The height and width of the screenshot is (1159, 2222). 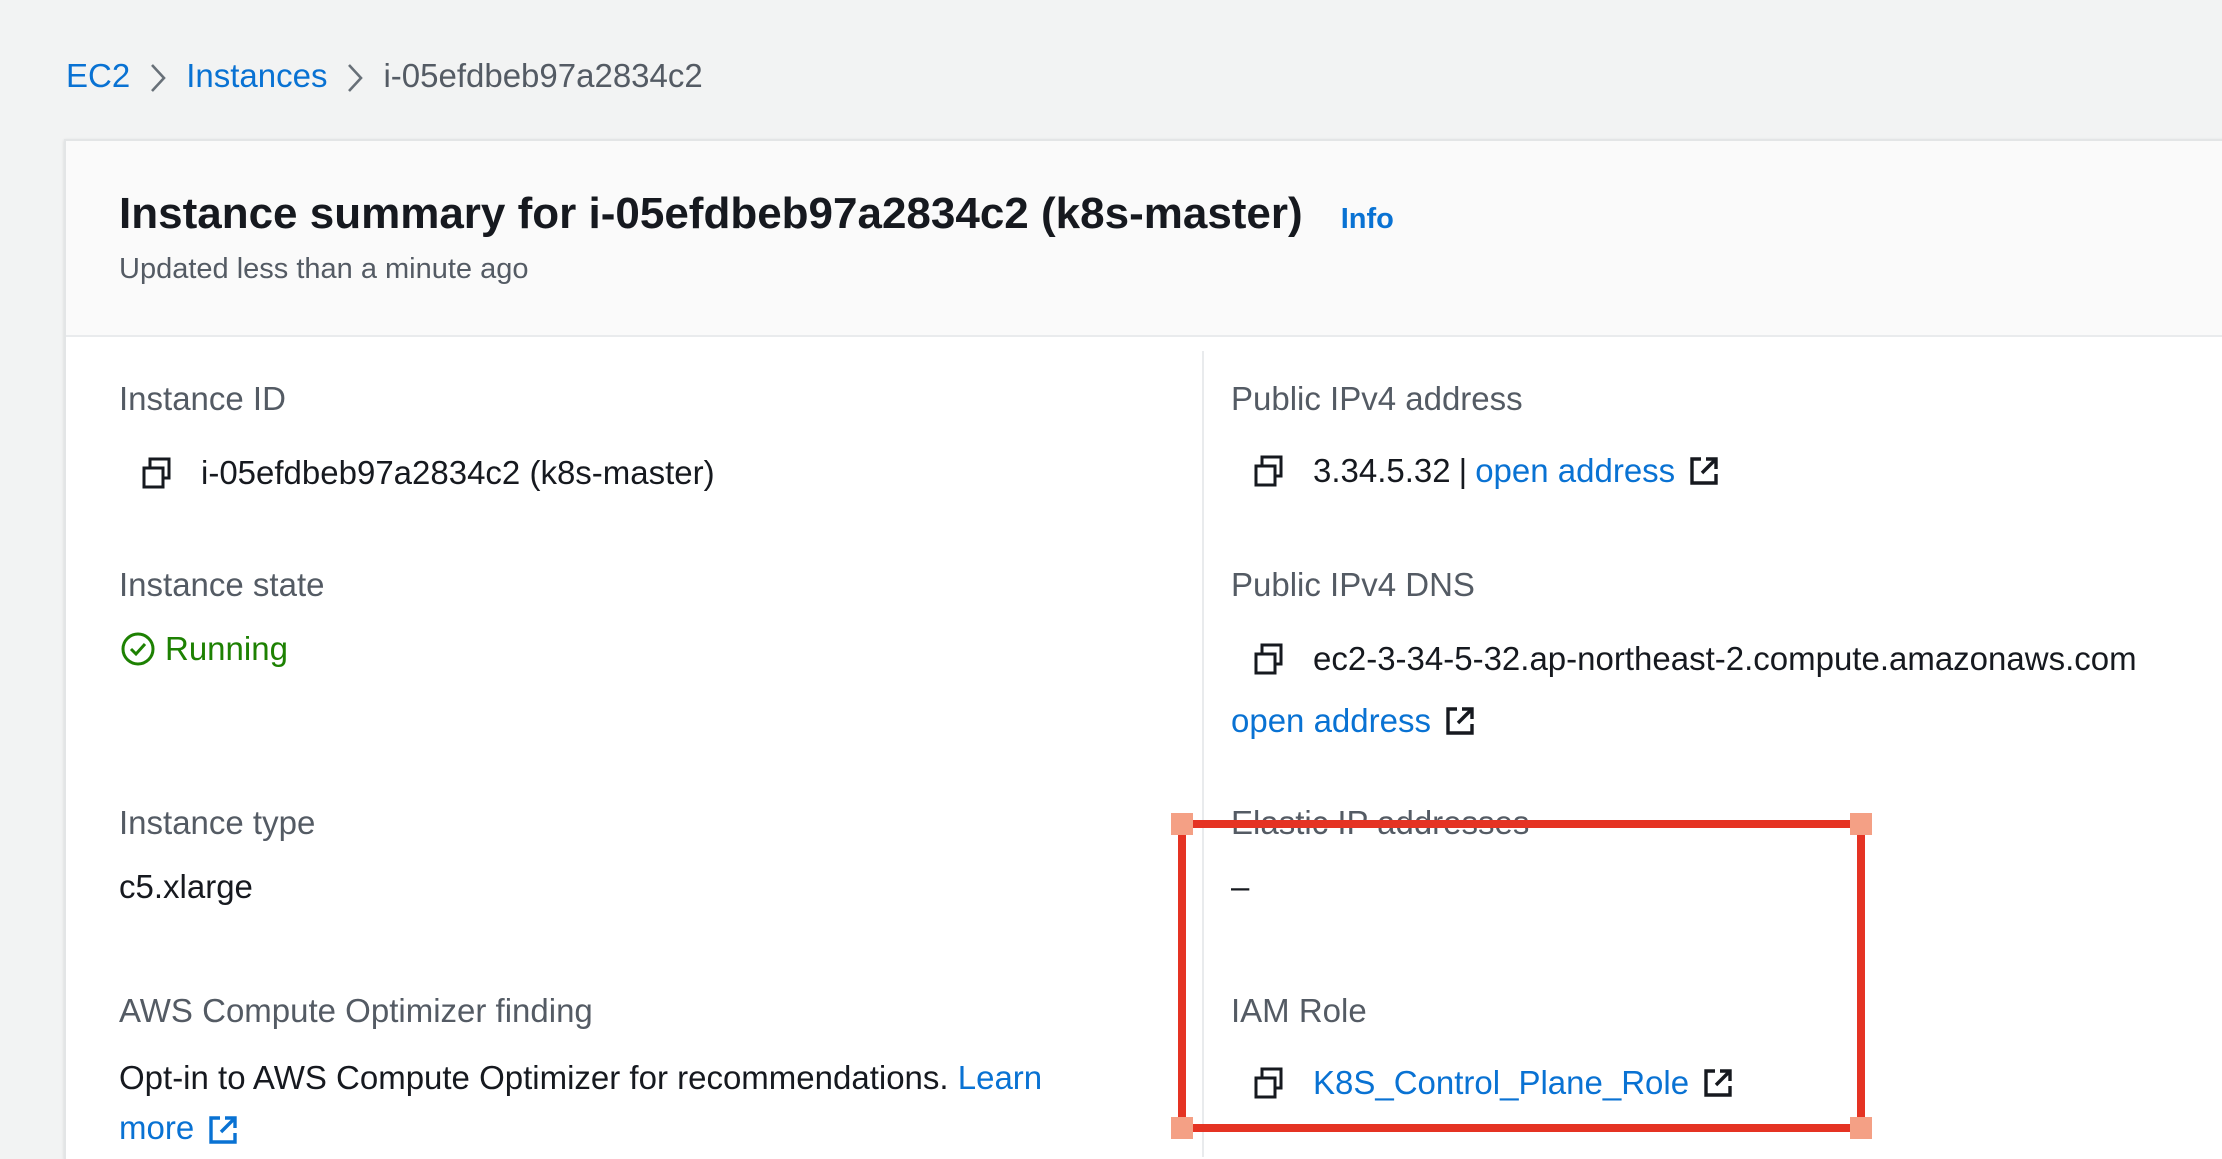 What do you see at coordinates (186, 886) in the screenshot?
I see `instance-type-value: c5.xlarge` at bounding box center [186, 886].